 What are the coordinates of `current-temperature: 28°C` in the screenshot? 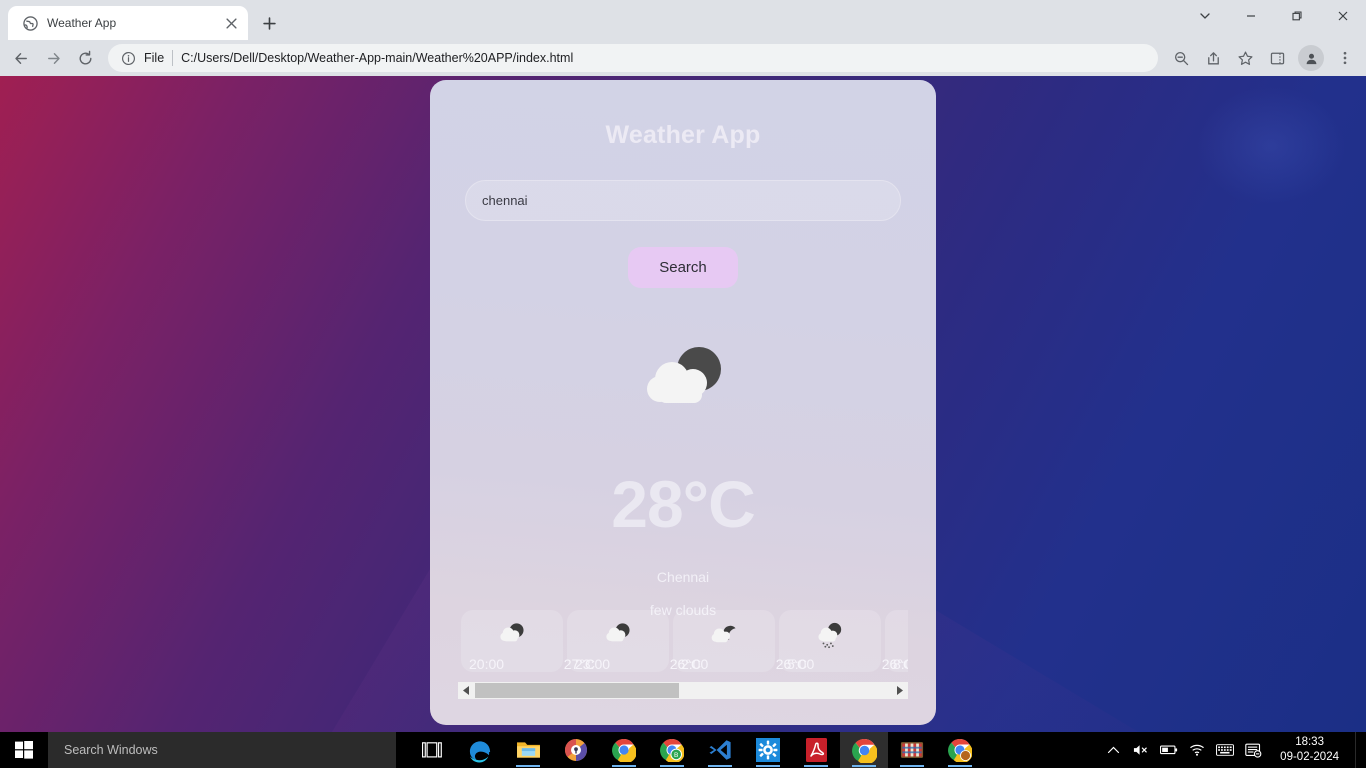 It's located at (683, 504).